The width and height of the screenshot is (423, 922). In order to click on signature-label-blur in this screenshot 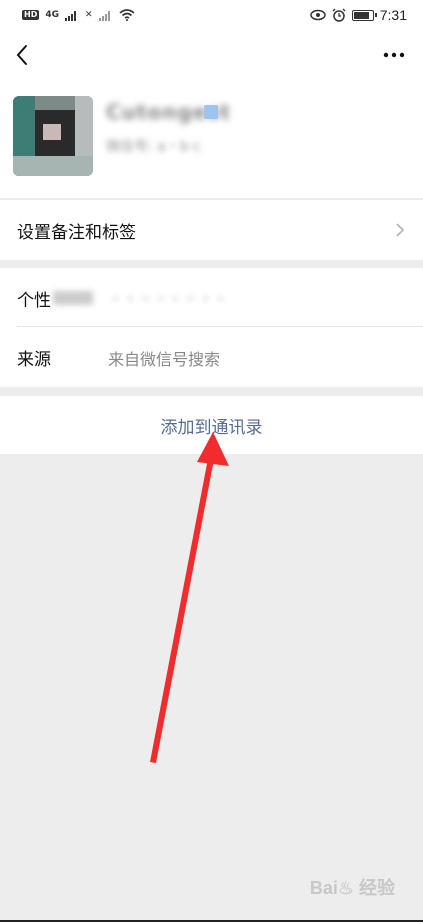, I will do `click(73, 298)`.